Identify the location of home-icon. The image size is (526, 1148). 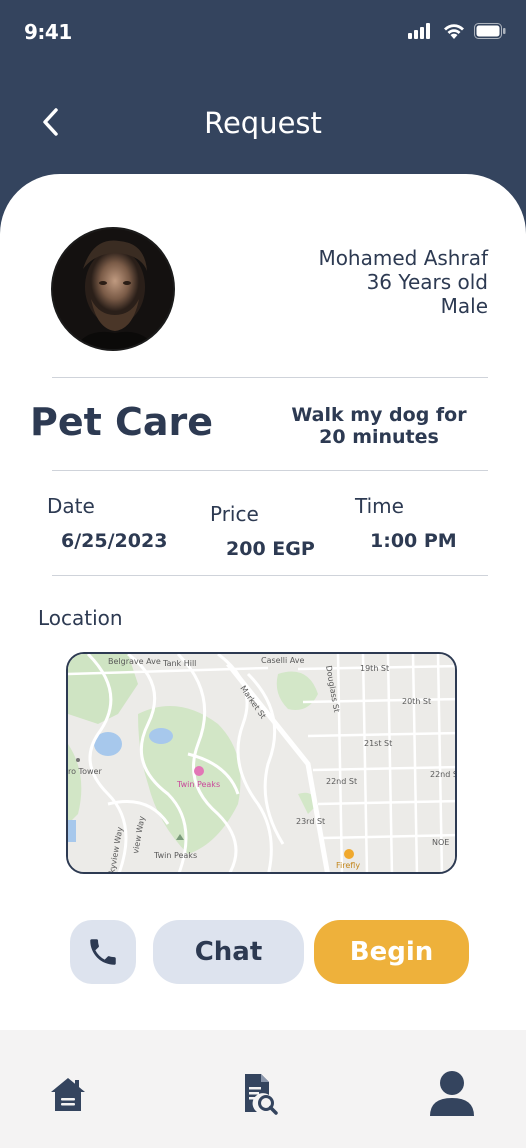
(68, 1094).